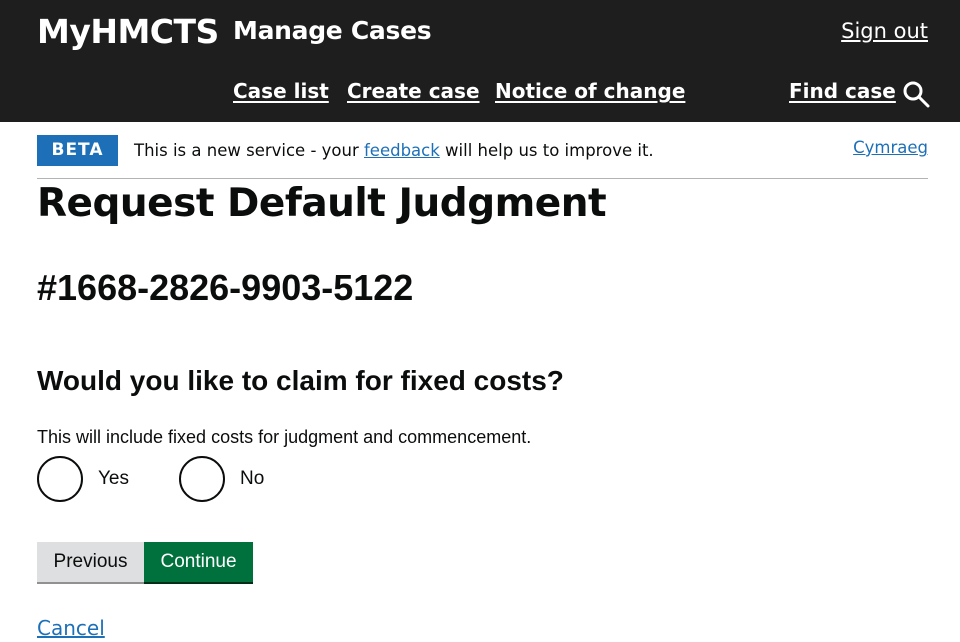 Image resolution: width=960 pixels, height=642 pixels. What do you see at coordinates (249, 150) in the screenshot?
I see `phase-text-before: This is a new service - your` at bounding box center [249, 150].